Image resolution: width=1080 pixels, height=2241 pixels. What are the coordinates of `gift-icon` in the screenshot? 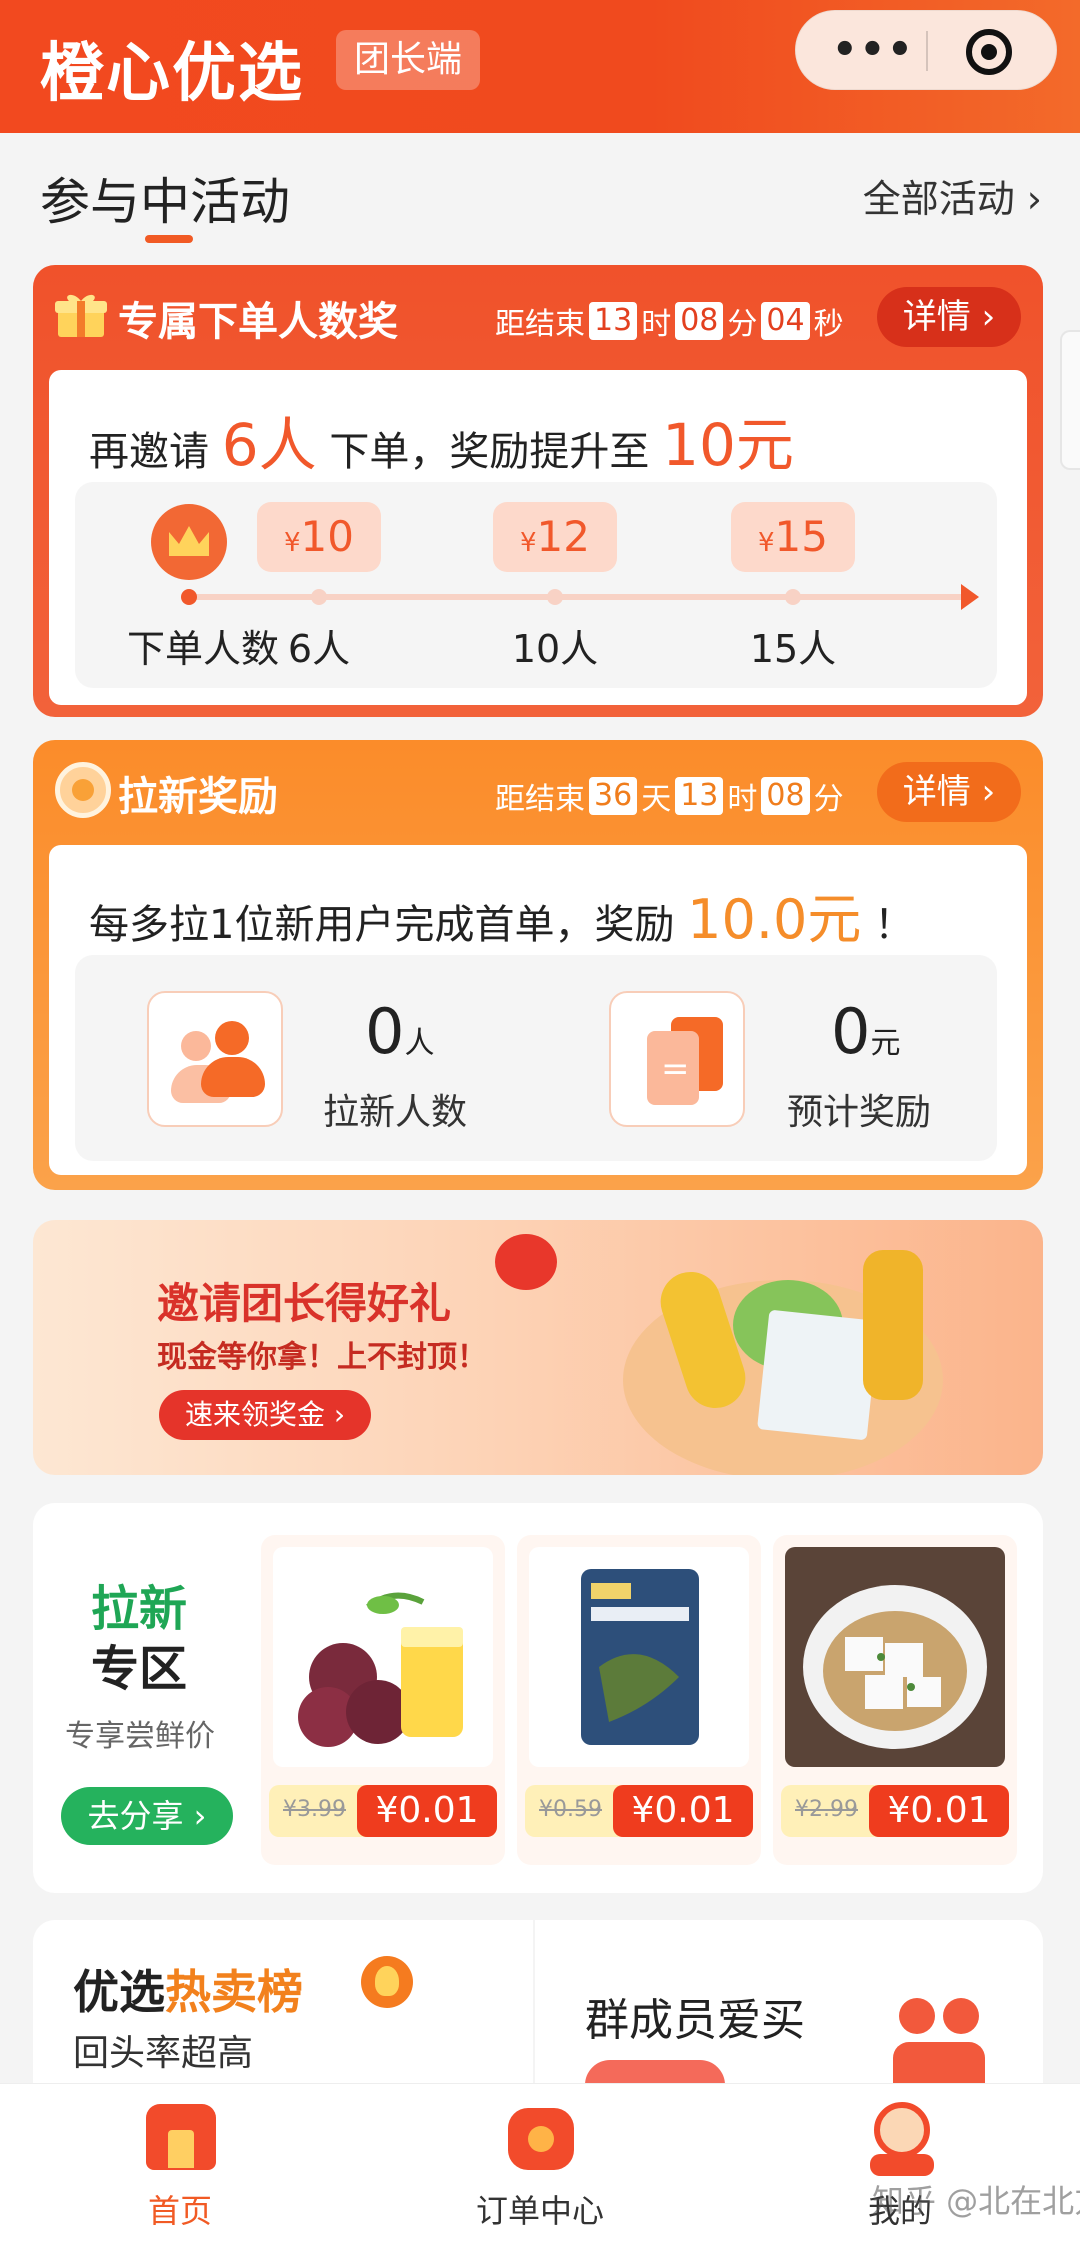 It's located at (81, 315).